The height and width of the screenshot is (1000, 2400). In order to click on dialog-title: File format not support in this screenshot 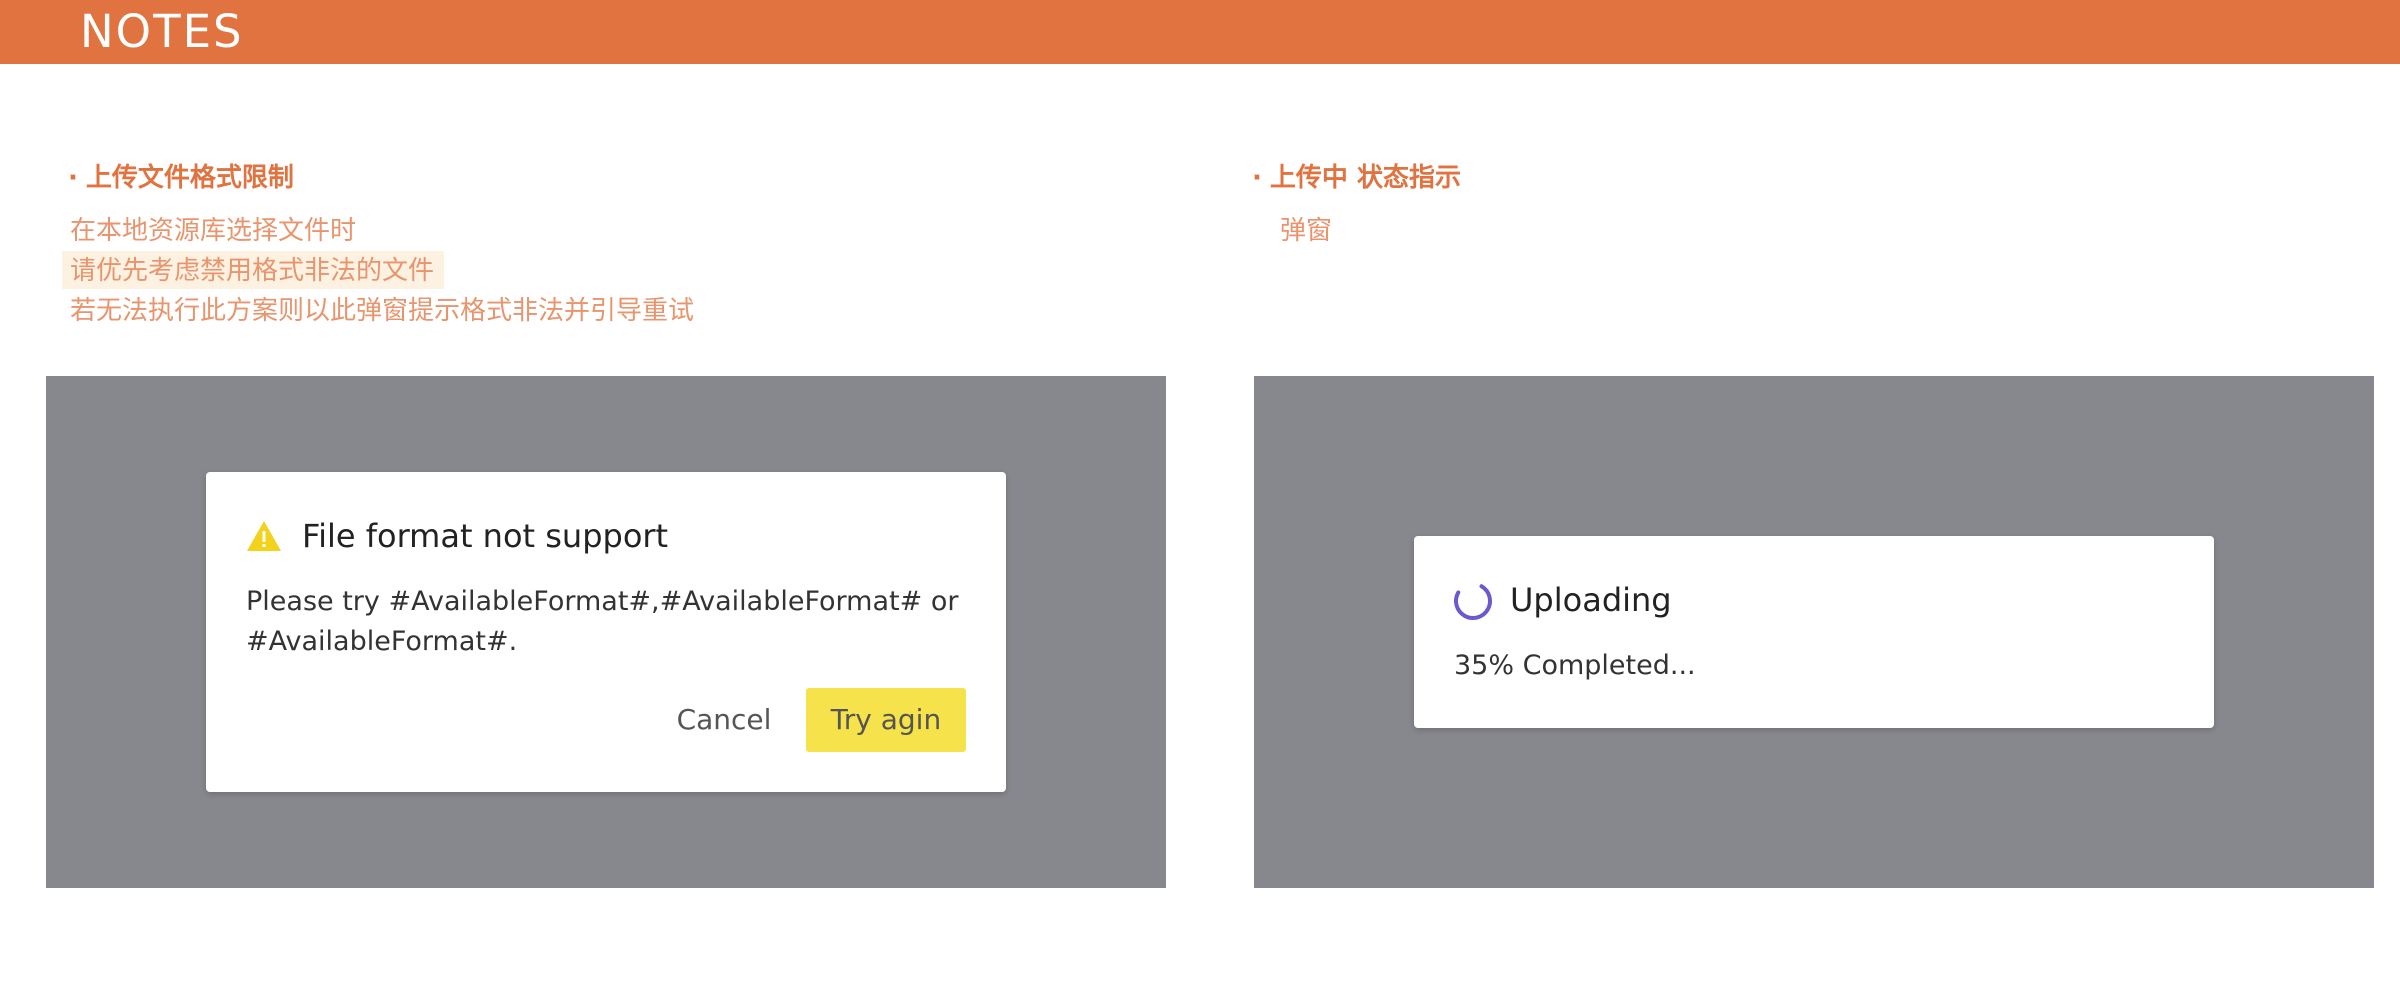, I will do `click(485, 536)`.